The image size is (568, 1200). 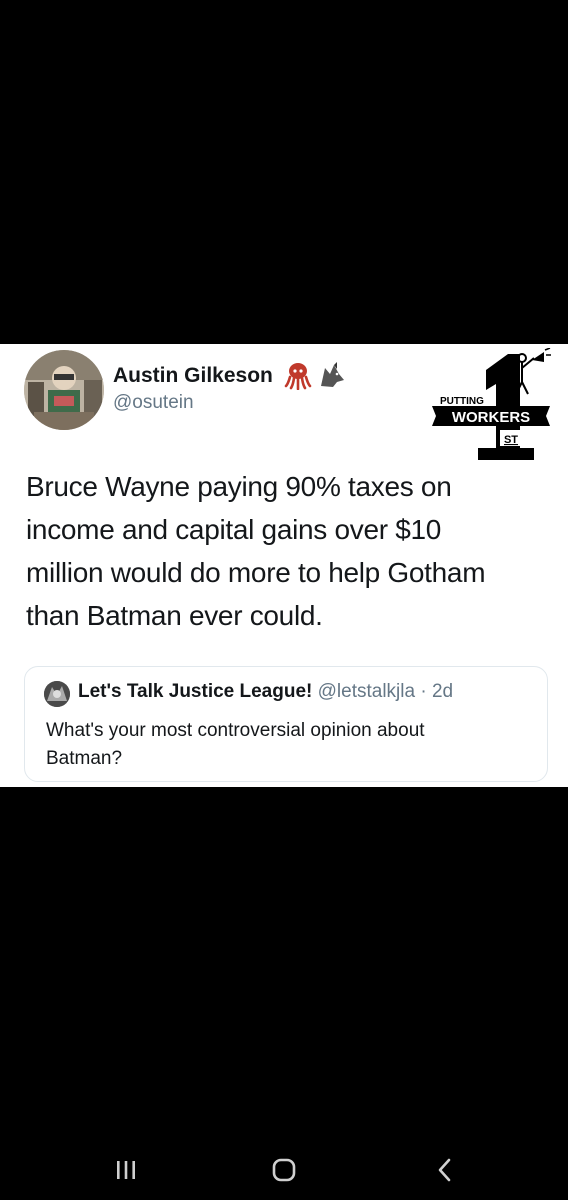 What do you see at coordinates (284, 1170) in the screenshot?
I see `home-icon` at bounding box center [284, 1170].